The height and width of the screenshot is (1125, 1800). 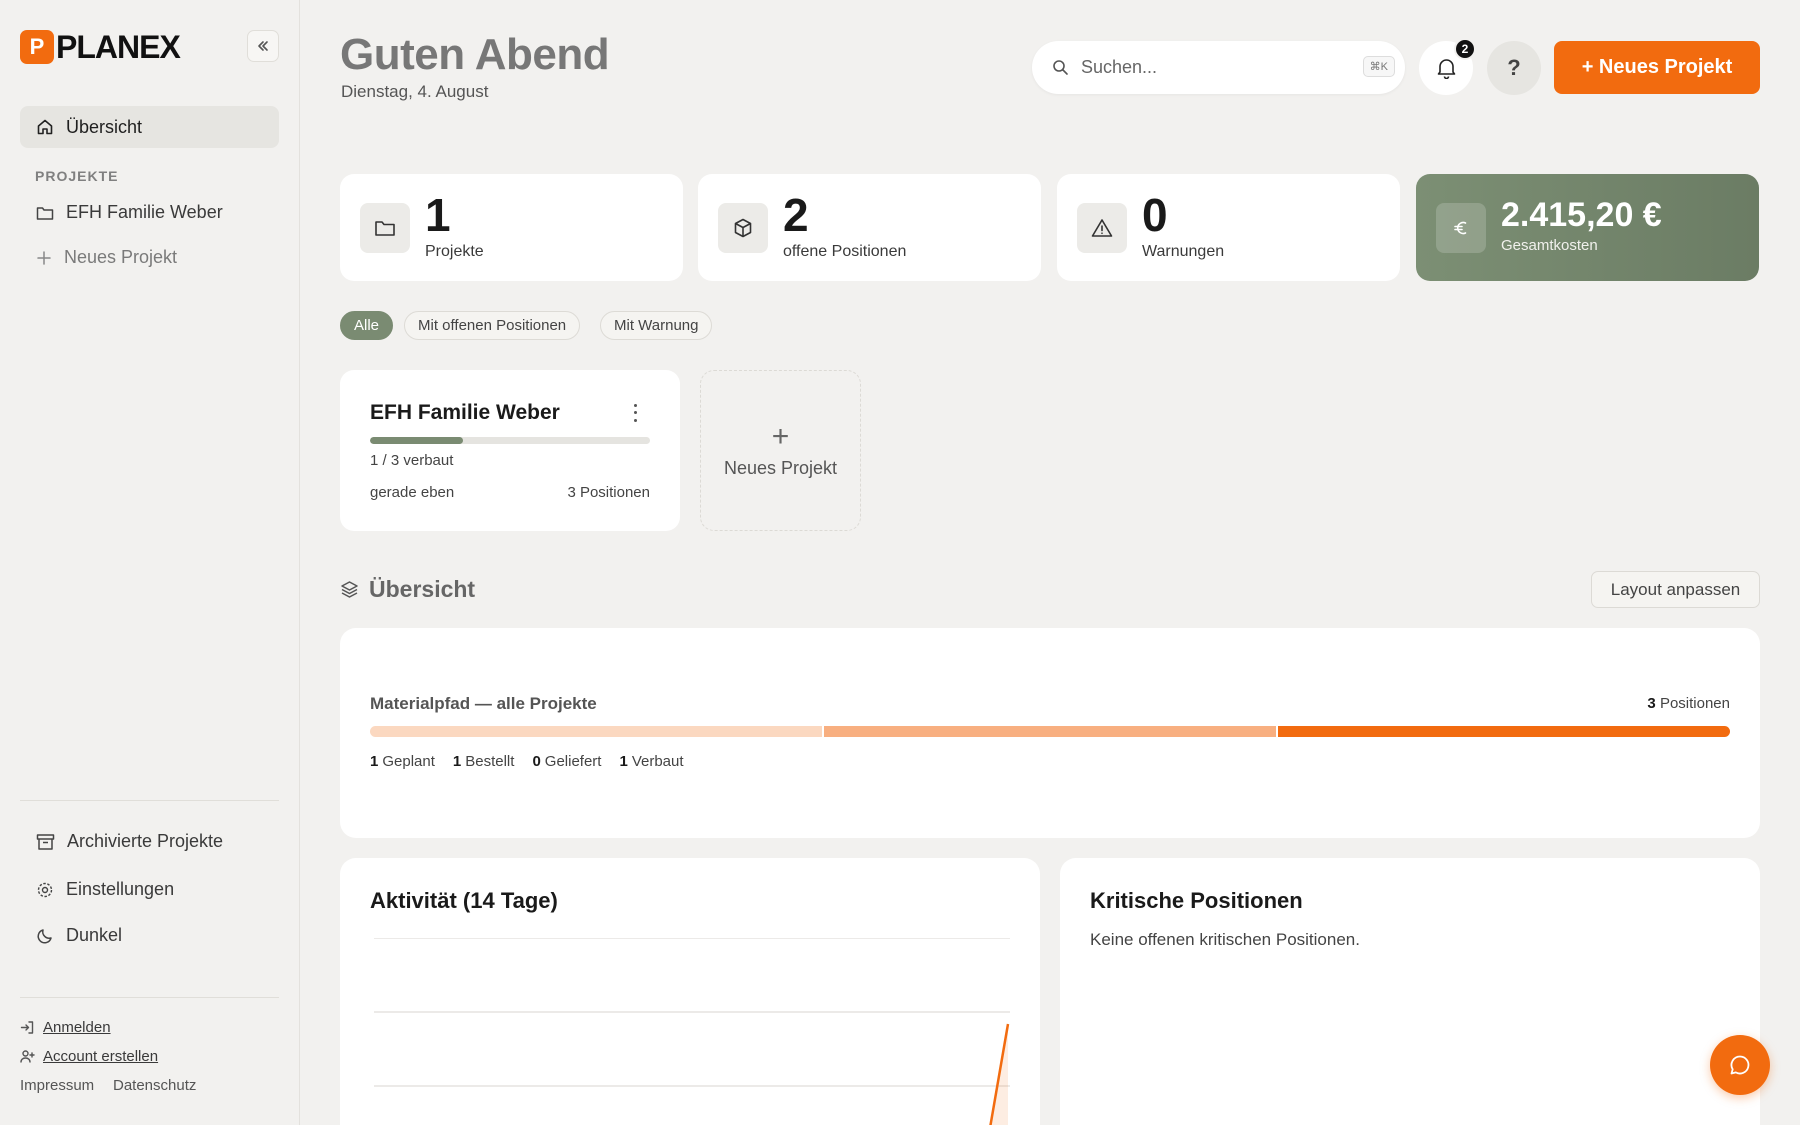 I want to click on status-segment-verbaut, so click(x=1504, y=731).